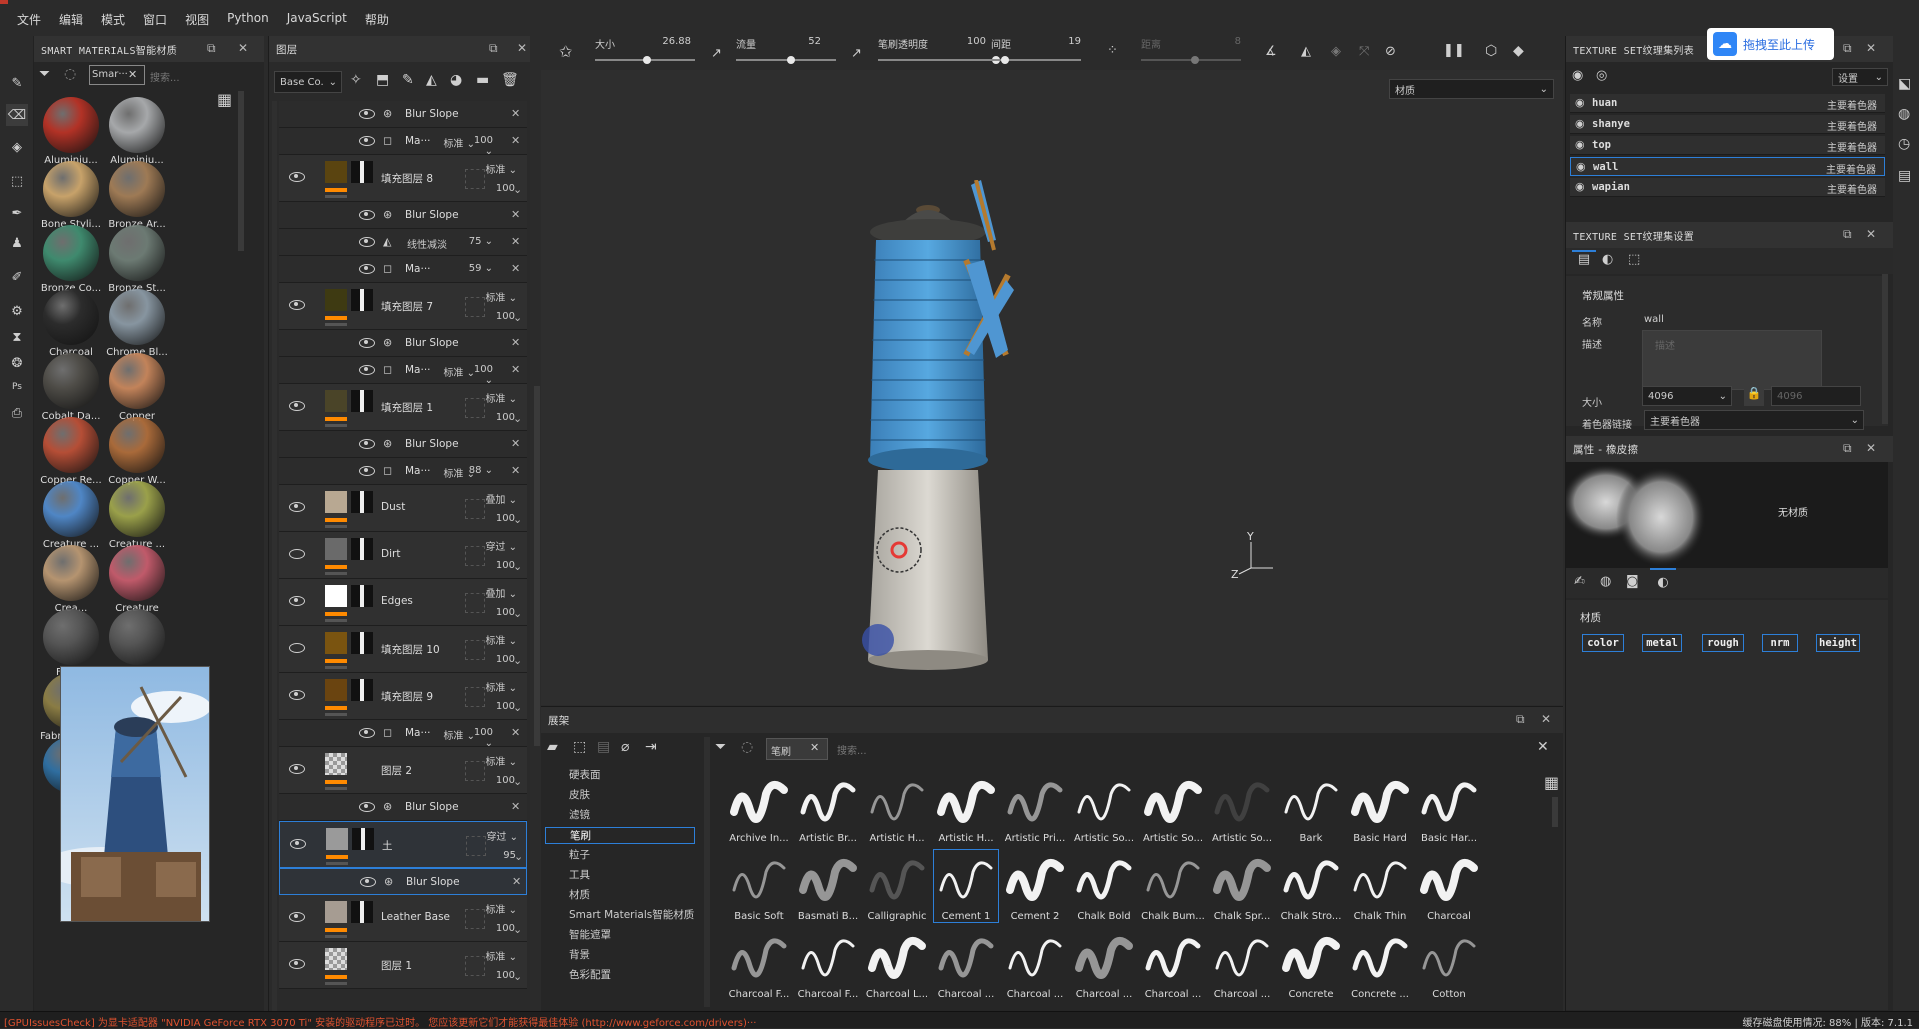  What do you see at coordinates (1581, 166) in the screenshot?
I see `eye-icon: ◉` at bounding box center [1581, 166].